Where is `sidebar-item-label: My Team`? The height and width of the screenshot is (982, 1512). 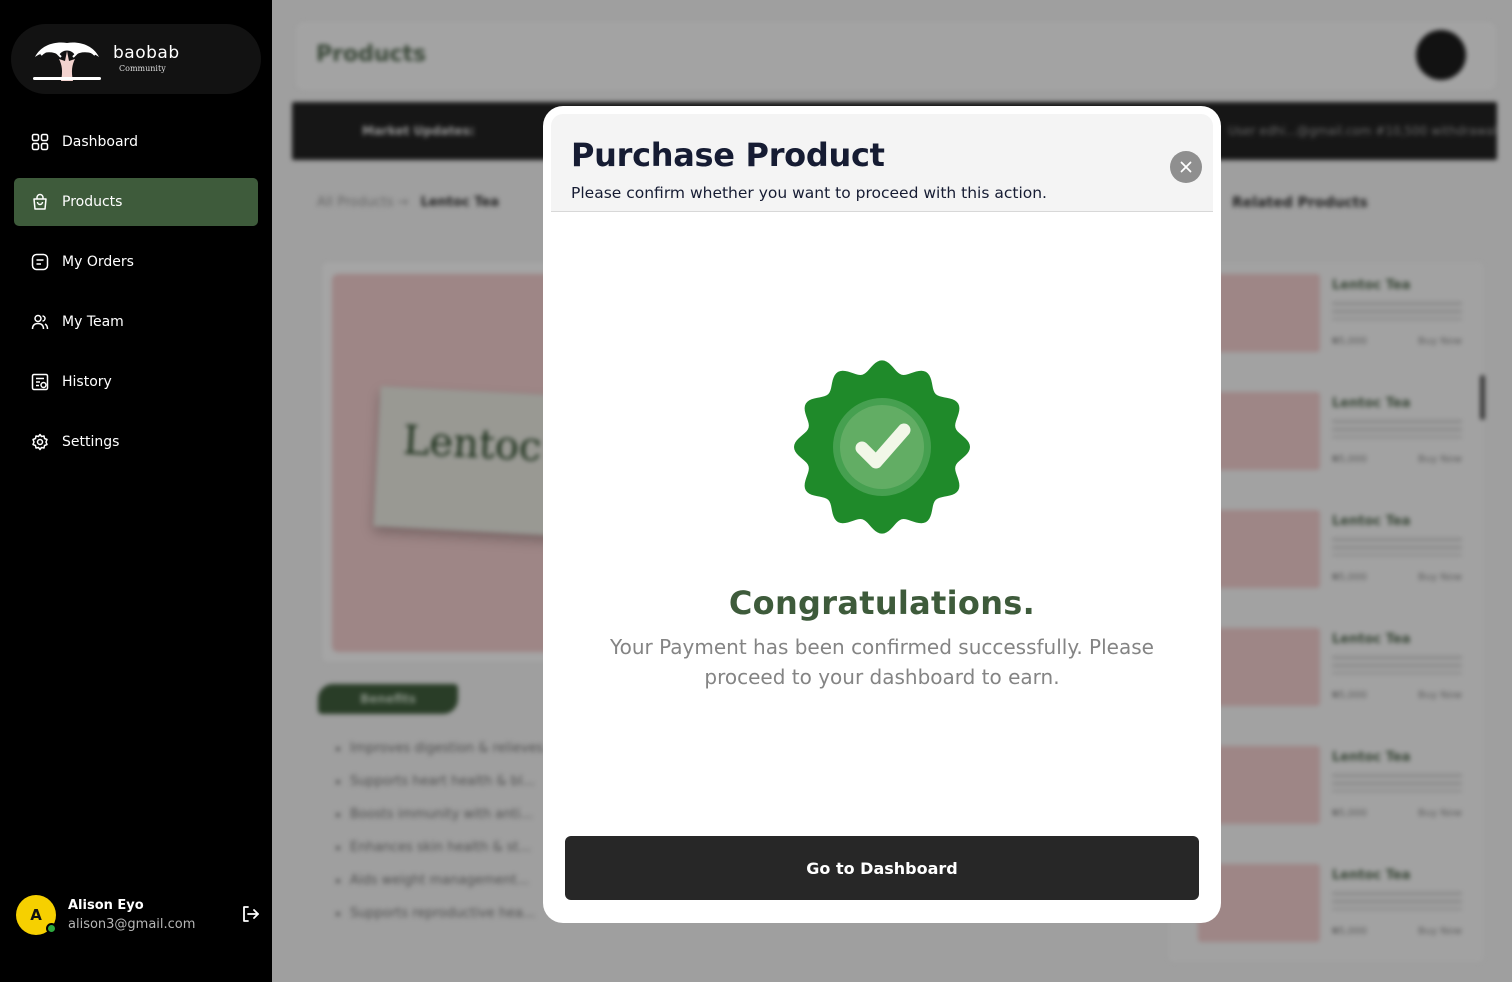 sidebar-item-label: My Team is located at coordinates (93, 322).